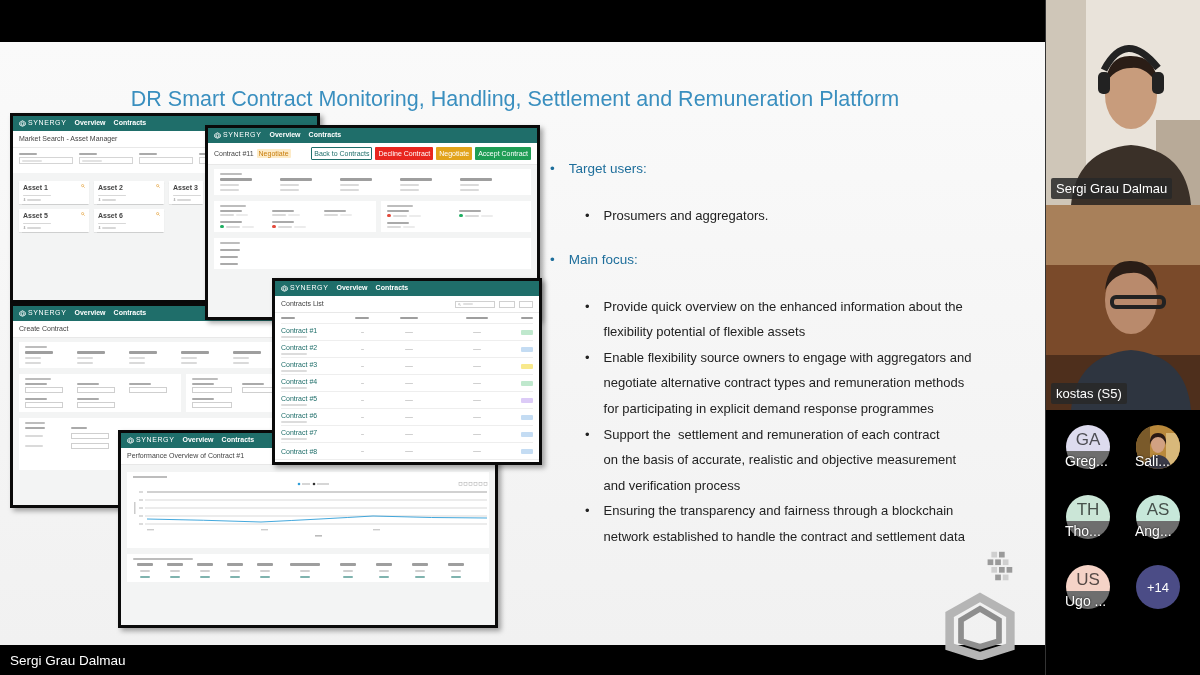 This screenshot has width=1200, height=675. What do you see at coordinates (783, 319) in the screenshot?
I see `bullet-text: Provide quick overview on the enhanced information about the flexibility potential of flexible assets` at bounding box center [783, 319].